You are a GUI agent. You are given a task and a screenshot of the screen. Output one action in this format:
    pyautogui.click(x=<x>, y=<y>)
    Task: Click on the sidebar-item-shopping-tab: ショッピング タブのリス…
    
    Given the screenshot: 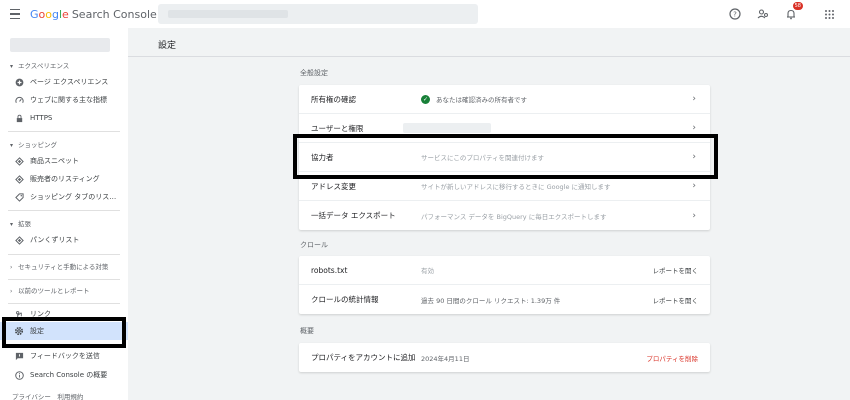 What is the action you would take?
    pyautogui.click(x=64, y=197)
    